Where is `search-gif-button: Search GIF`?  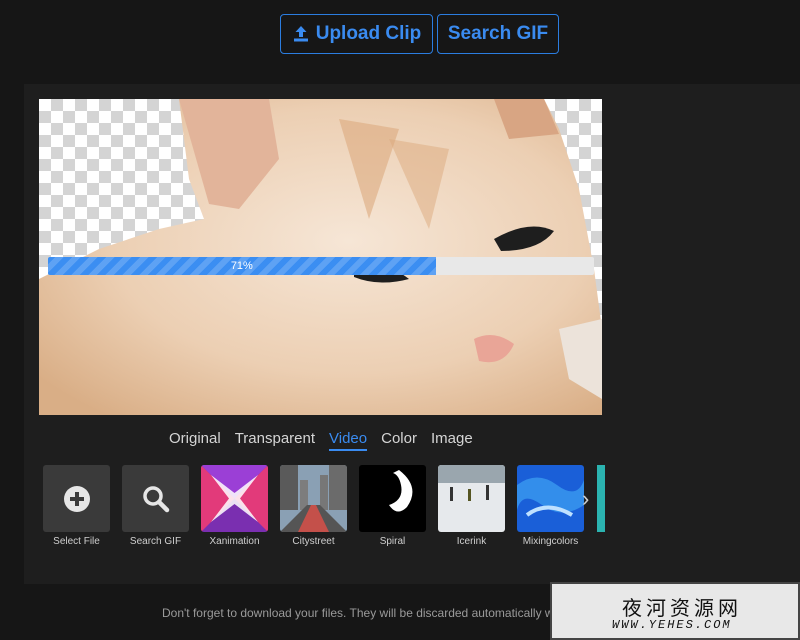
search-gif-button: Search GIF is located at coordinates (498, 34).